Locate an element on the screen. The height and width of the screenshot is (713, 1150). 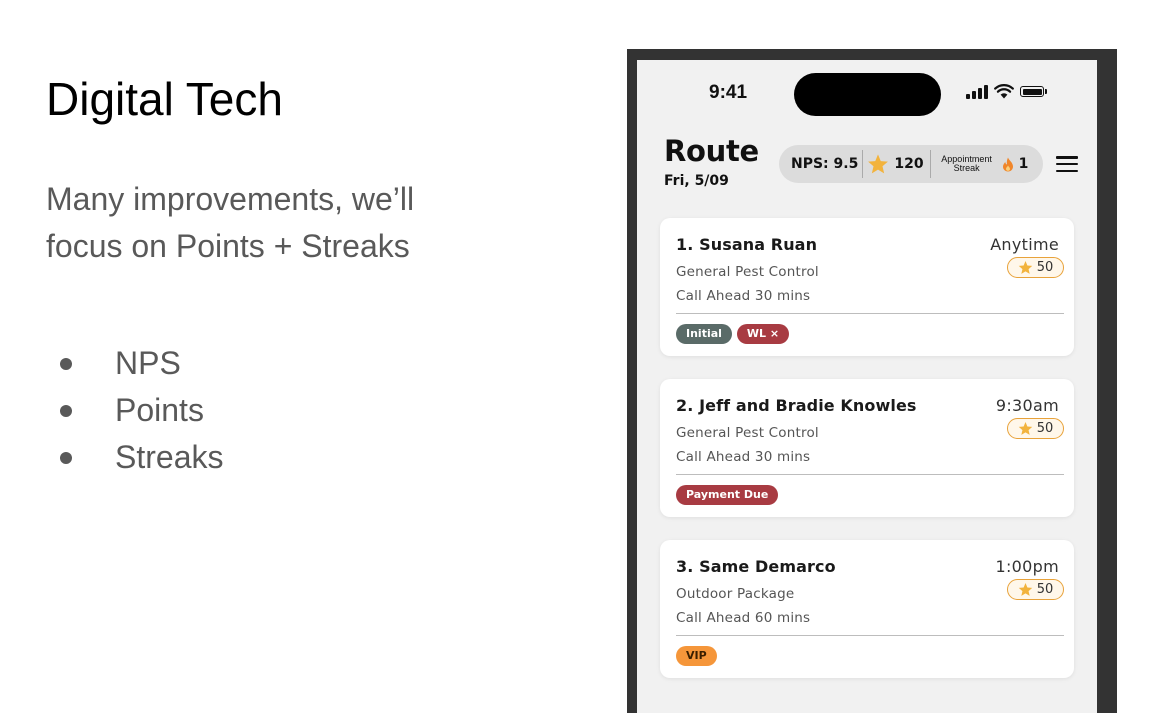
tag-list: VIP is located at coordinates (696, 656).